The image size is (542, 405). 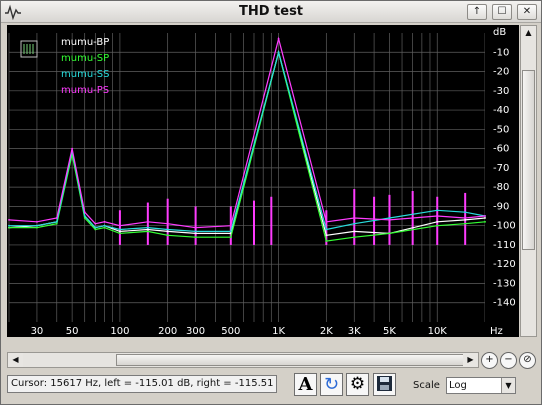 What do you see at coordinates (354, 331) in the screenshot?
I see `x-tick-label: 3K` at bounding box center [354, 331].